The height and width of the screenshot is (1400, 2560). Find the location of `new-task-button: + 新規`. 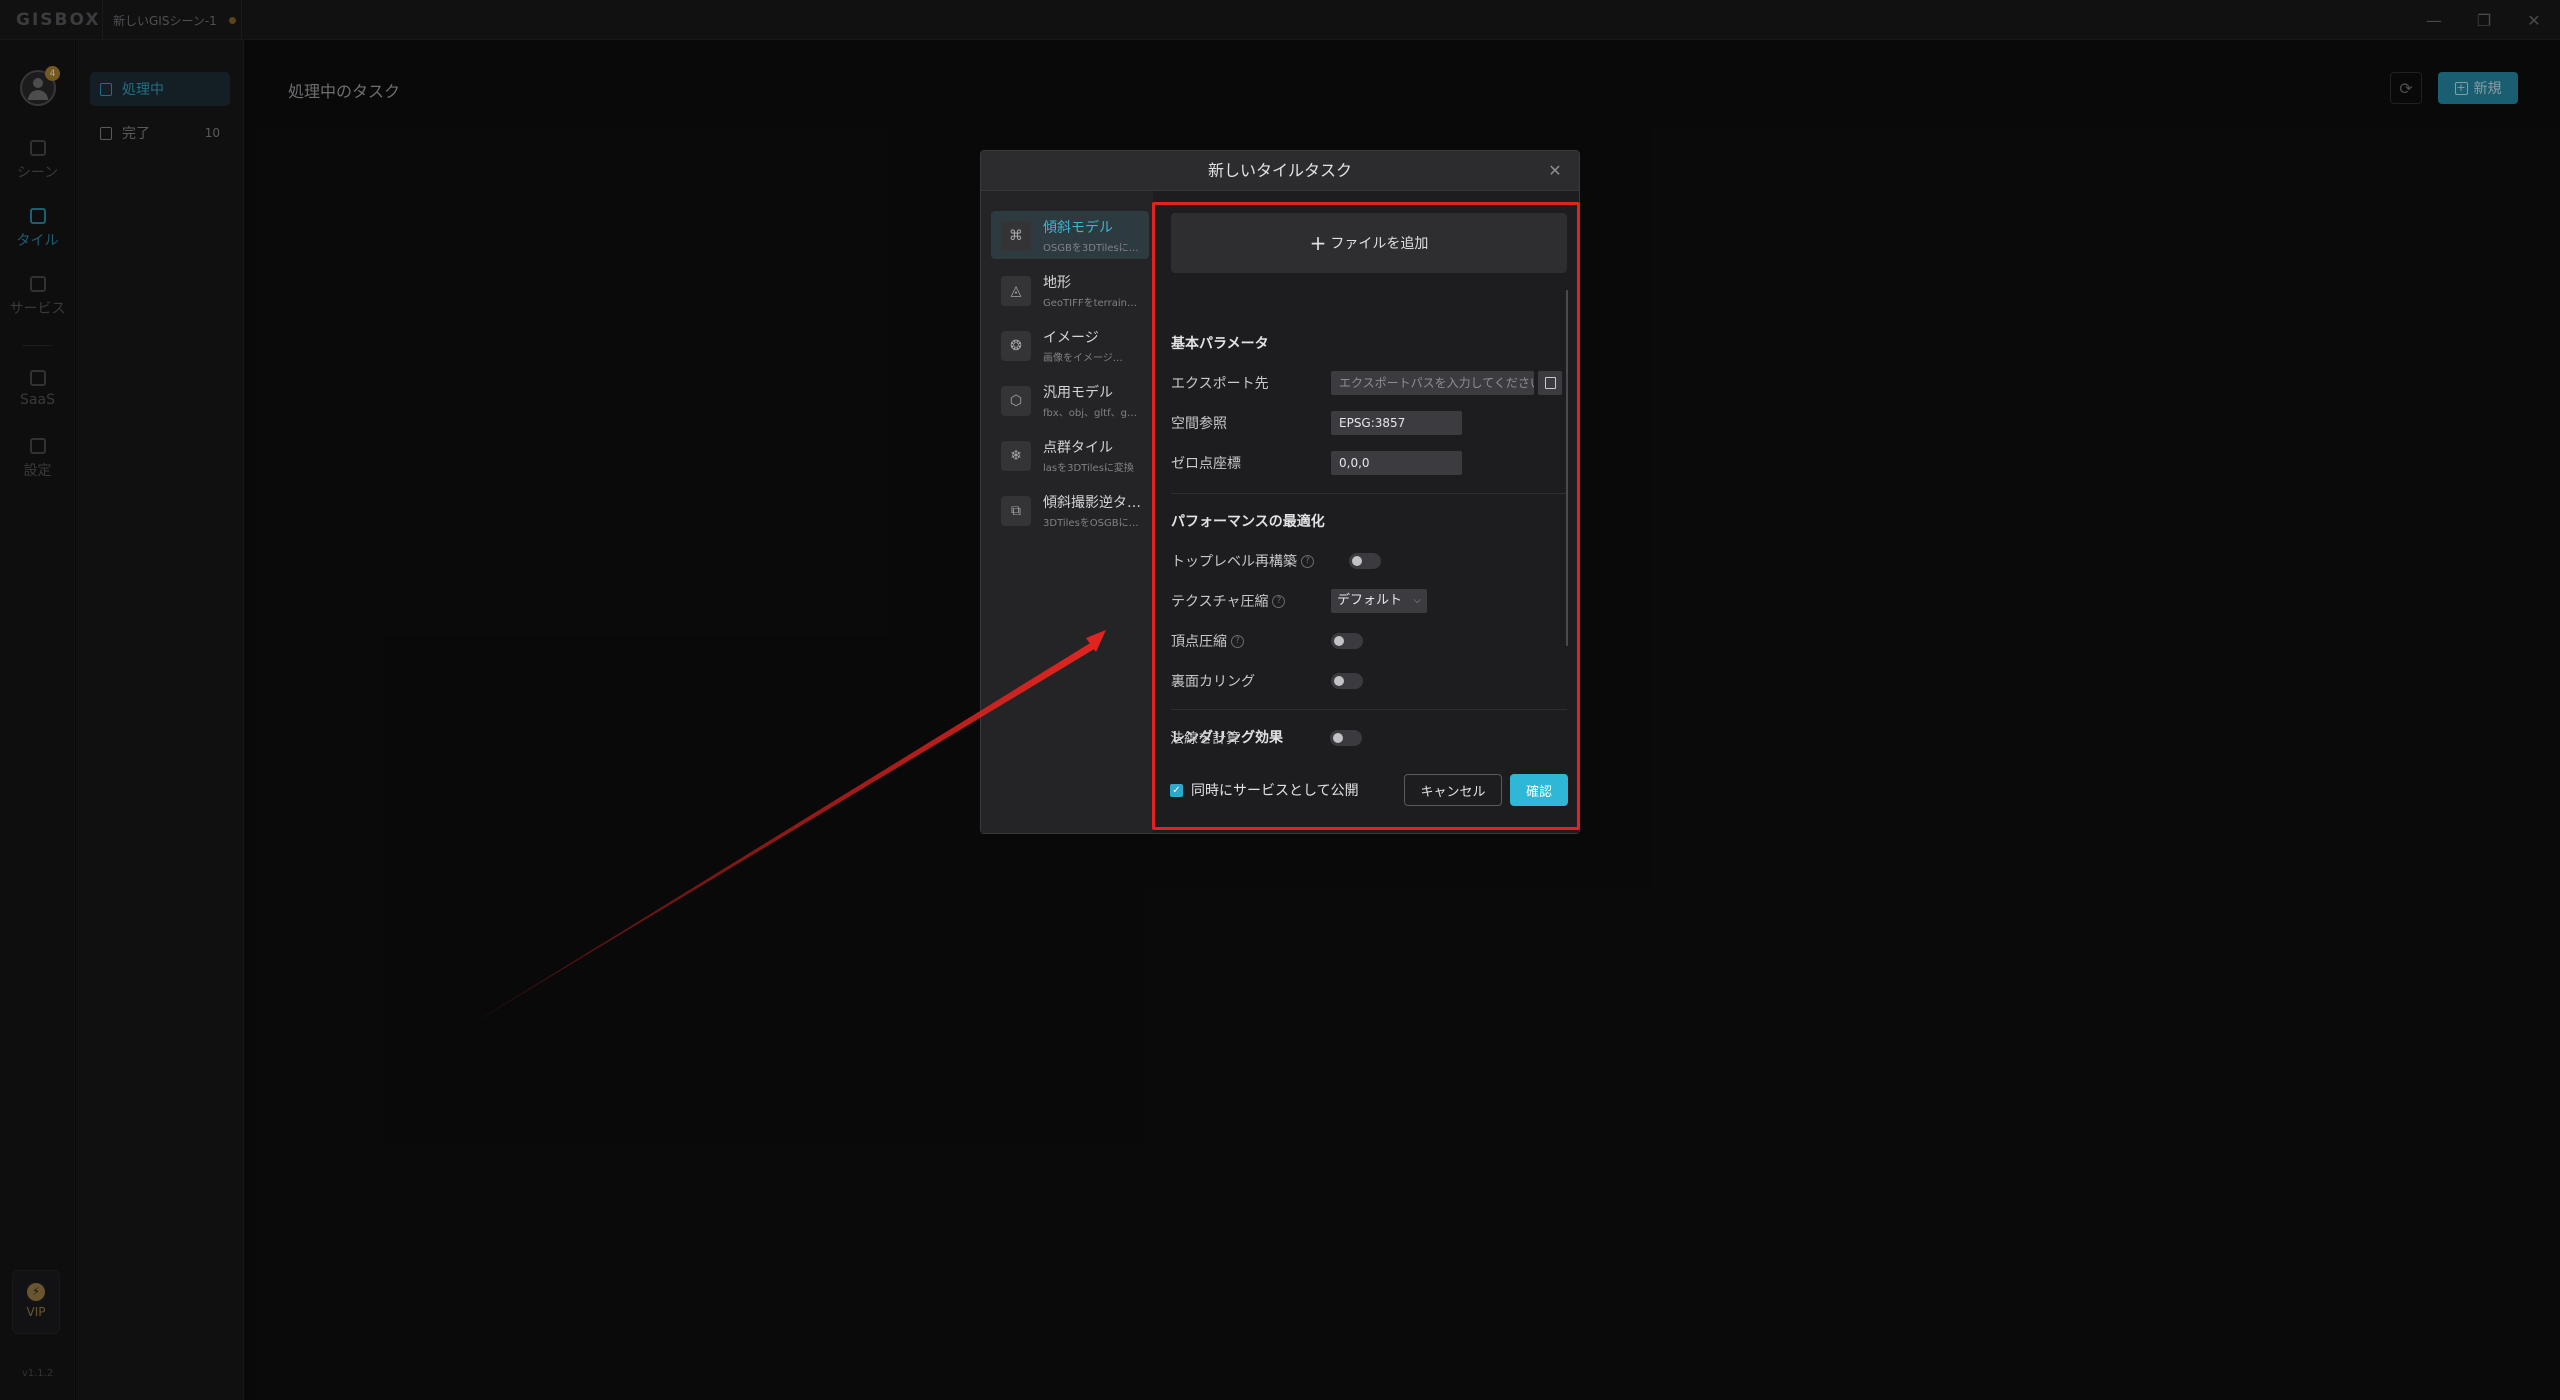

new-task-button: + 新規 is located at coordinates (2478, 88).